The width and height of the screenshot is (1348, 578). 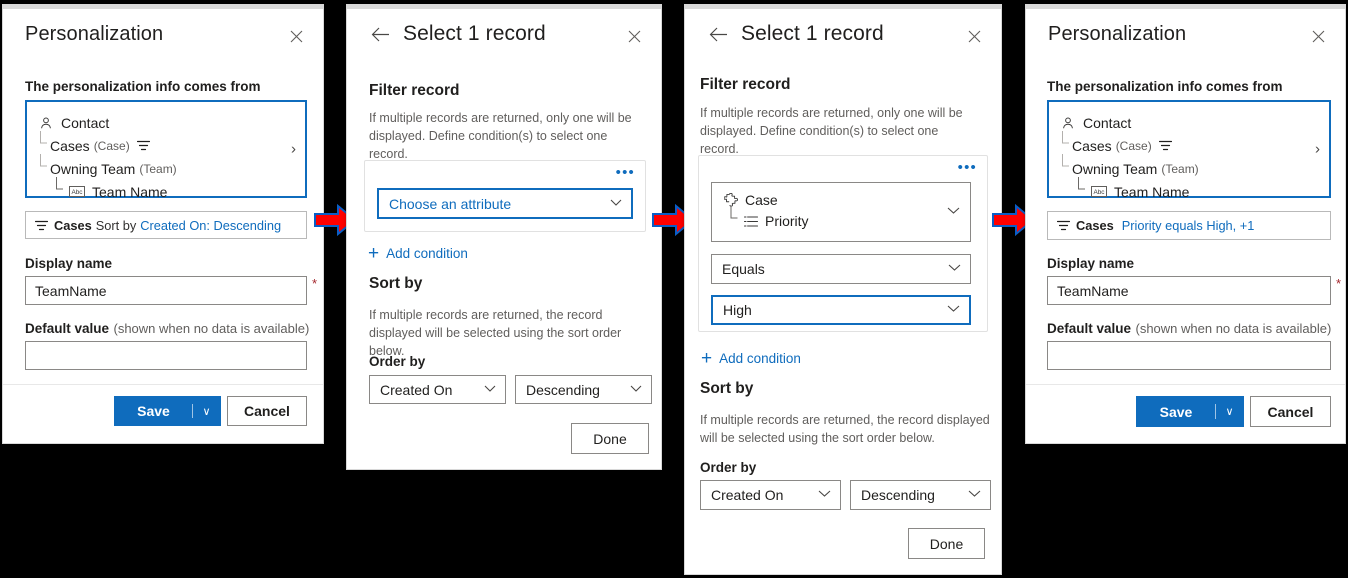 I want to click on cases-filter-summary-bar: Cases Priority equals High, +1, so click(x=1189, y=225).